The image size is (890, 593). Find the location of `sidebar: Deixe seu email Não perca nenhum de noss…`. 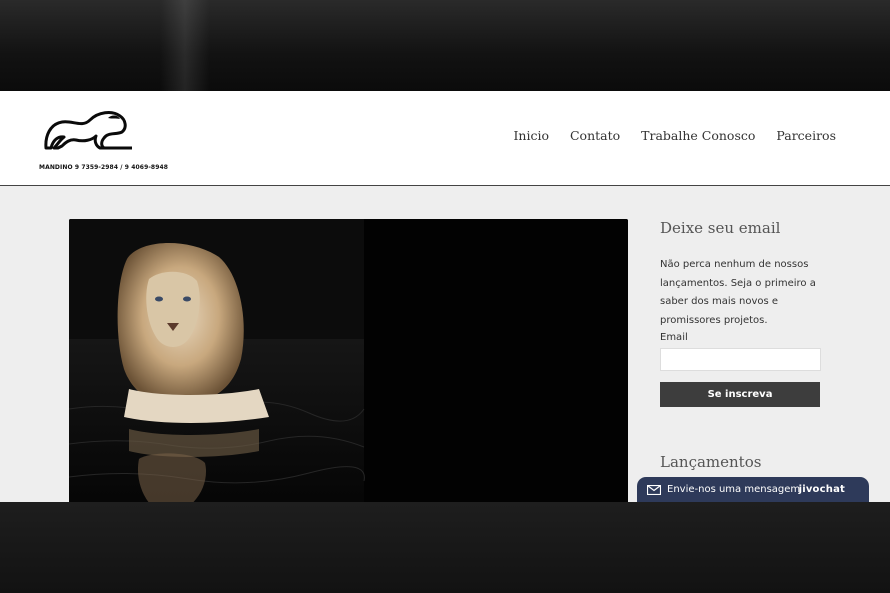

sidebar: Deixe seu email Não perca nenhum de noss… is located at coordinates (742, 313).